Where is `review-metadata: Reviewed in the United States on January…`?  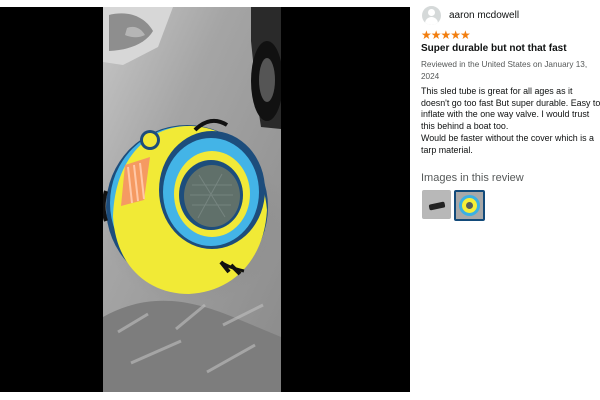 review-metadata: Reviewed in the United States on January… is located at coordinates (504, 70).